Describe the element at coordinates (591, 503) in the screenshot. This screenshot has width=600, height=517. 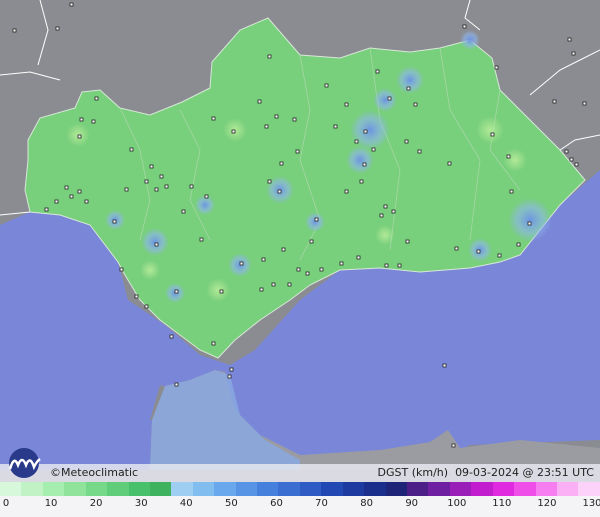
I see `color-scale-tick: 130` at that location.